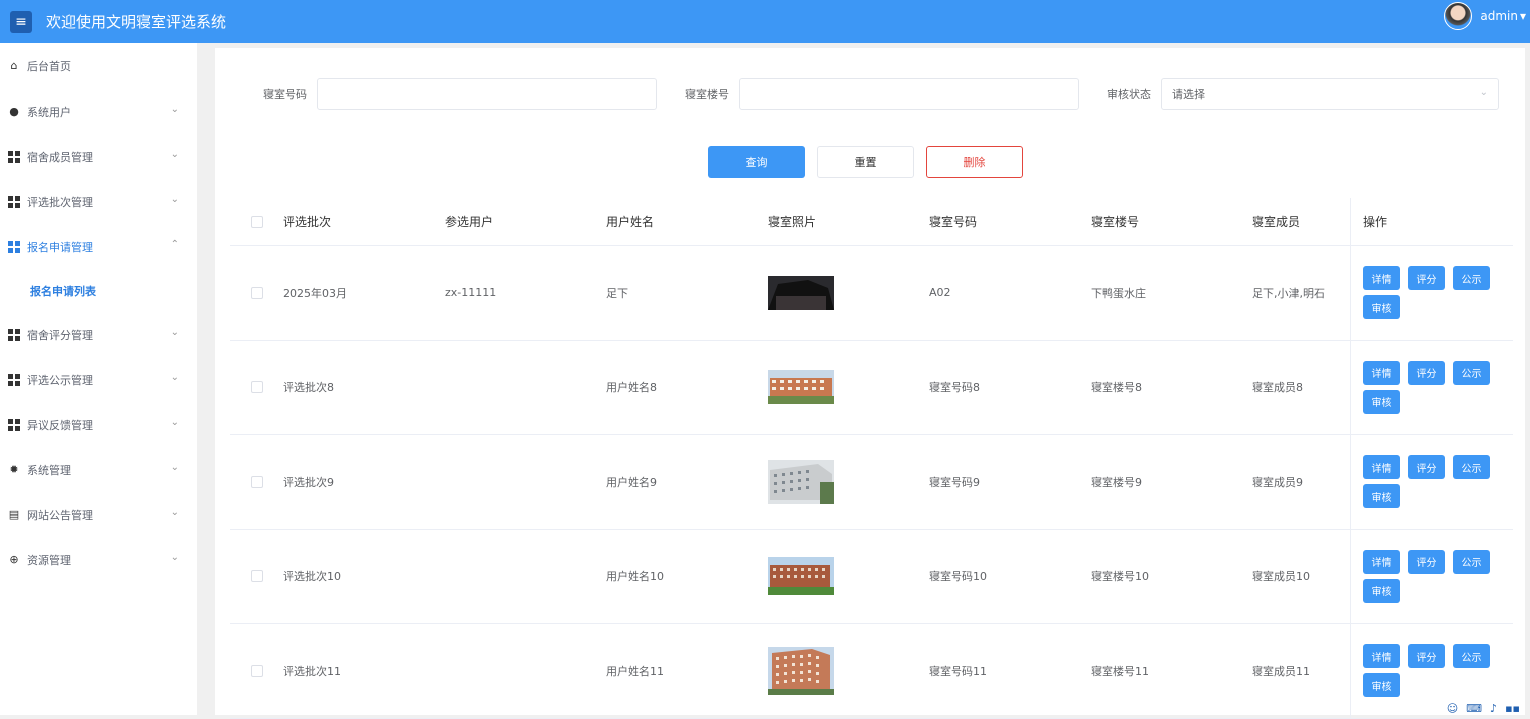 The height and width of the screenshot is (719, 1530). I want to click on table-header: 评选批次 参选用户 用户姓名 寝室照片 寝室号码 寝室楼号 寝室成员 操作, so click(871, 222).